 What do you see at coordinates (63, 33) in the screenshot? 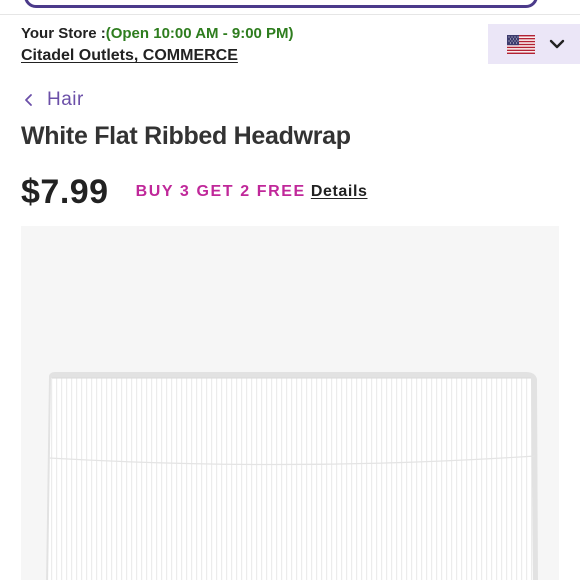
I see `store-label: Your Store :` at bounding box center [63, 33].